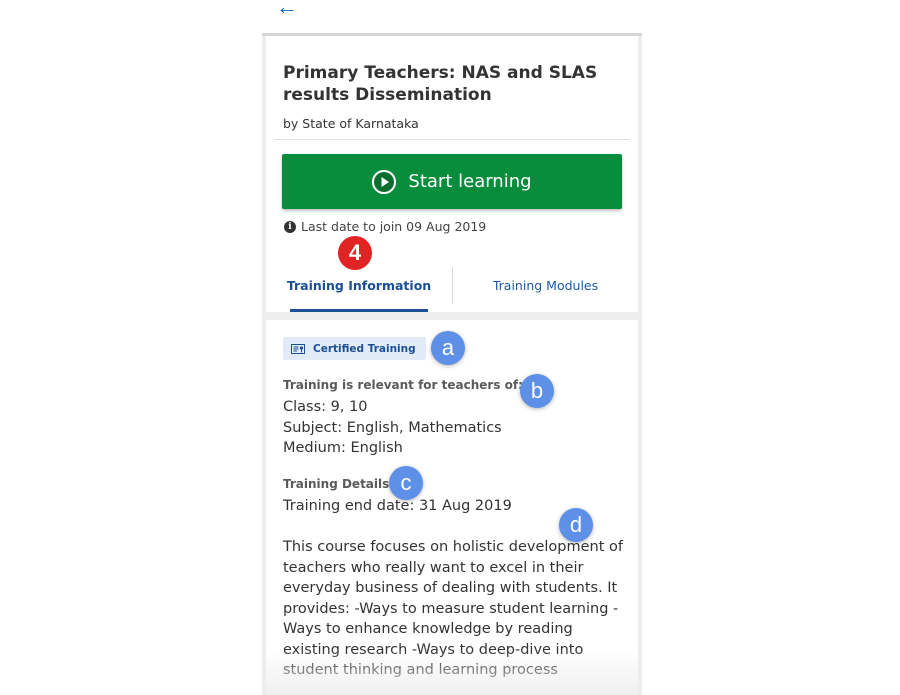 Image resolution: width=900 pixels, height=695 pixels. What do you see at coordinates (452, 285) in the screenshot?
I see `course-tabs: Training Information Training Modules` at bounding box center [452, 285].